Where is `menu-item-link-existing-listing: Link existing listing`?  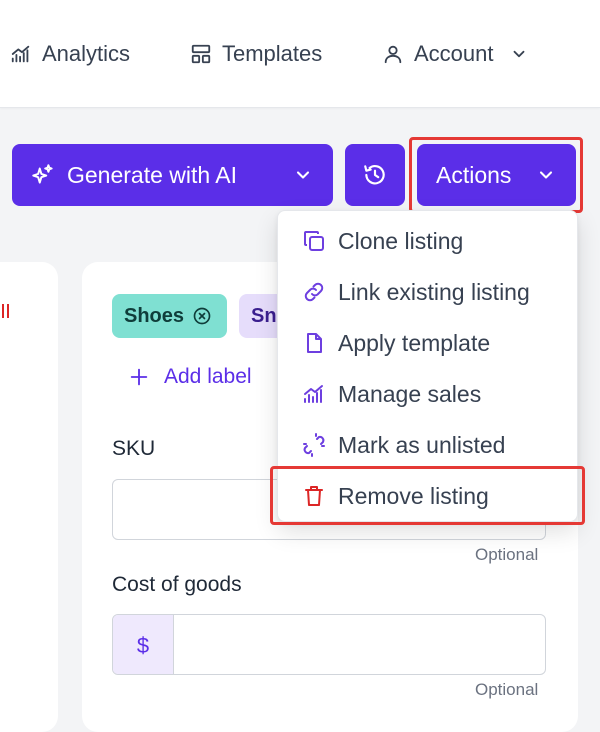 menu-item-link-existing-listing: Link existing listing is located at coordinates (427, 292).